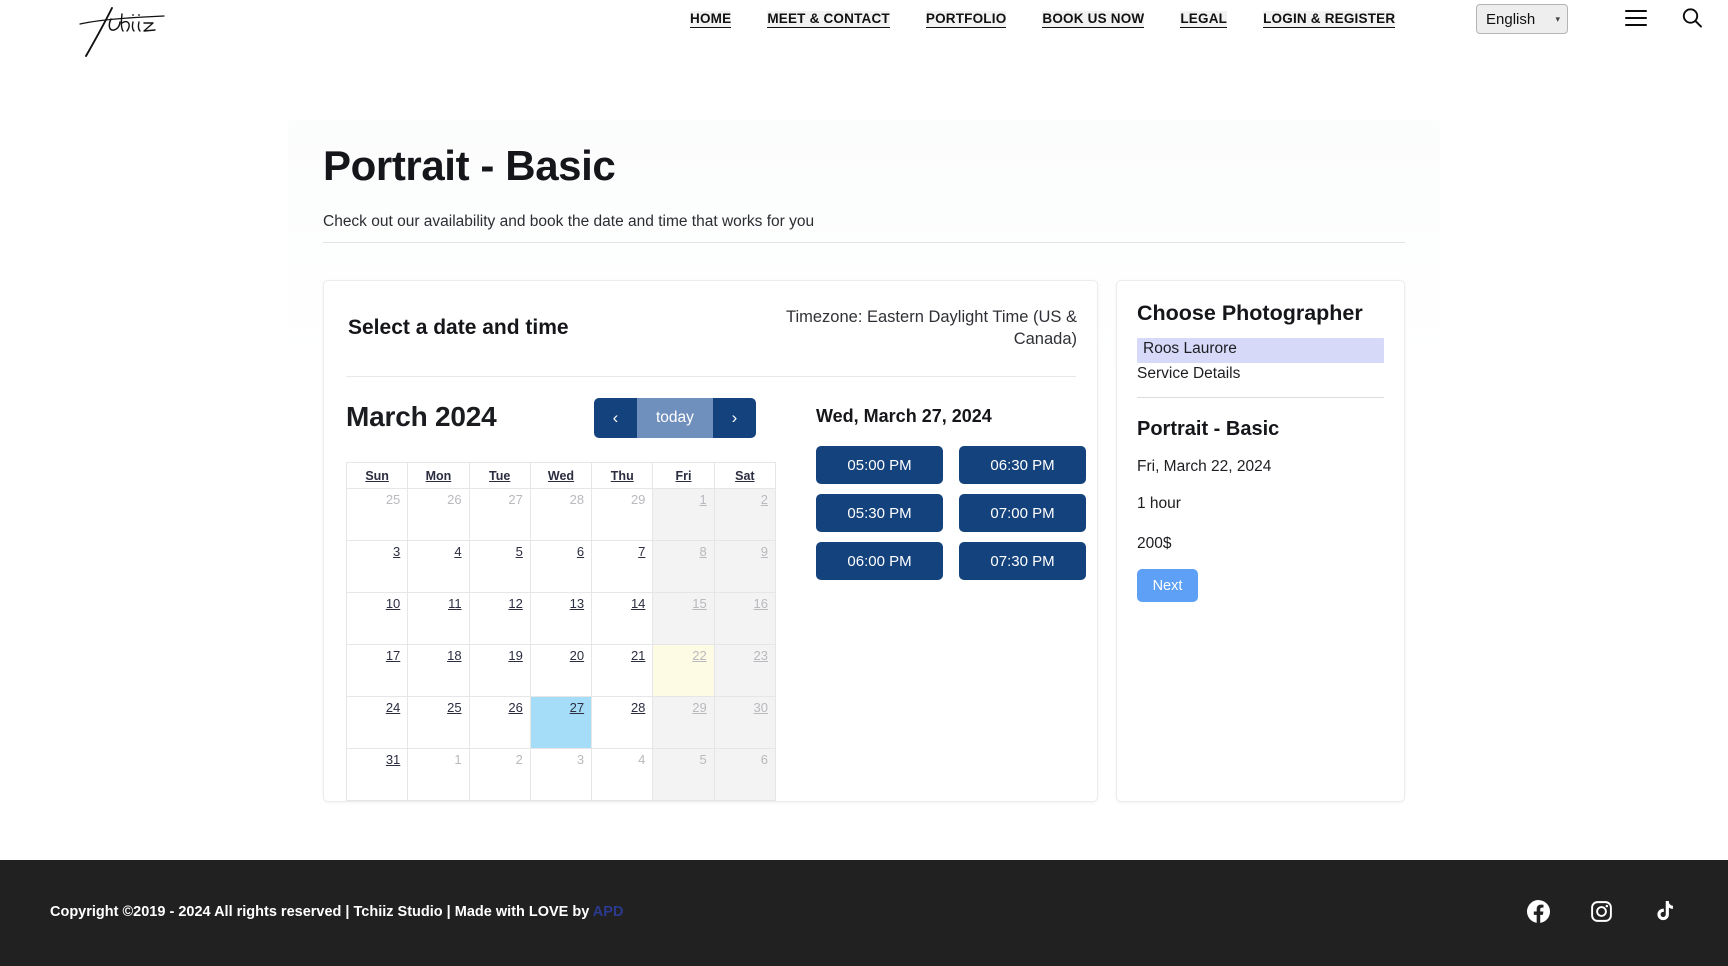  I want to click on next-button: Next, so click(1167, 585).